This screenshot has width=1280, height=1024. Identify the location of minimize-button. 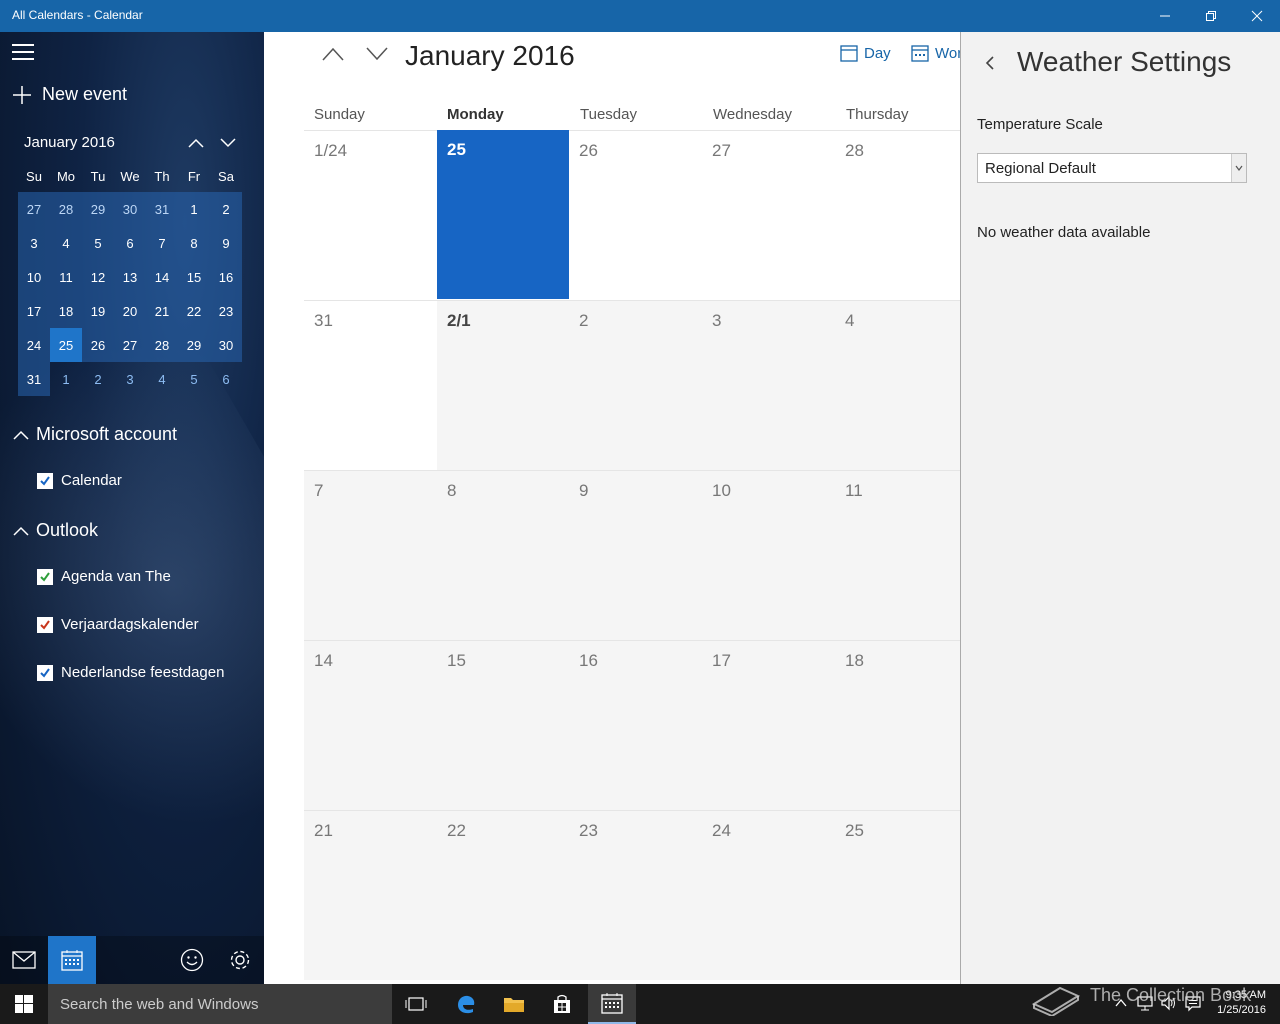
(1165, 16).